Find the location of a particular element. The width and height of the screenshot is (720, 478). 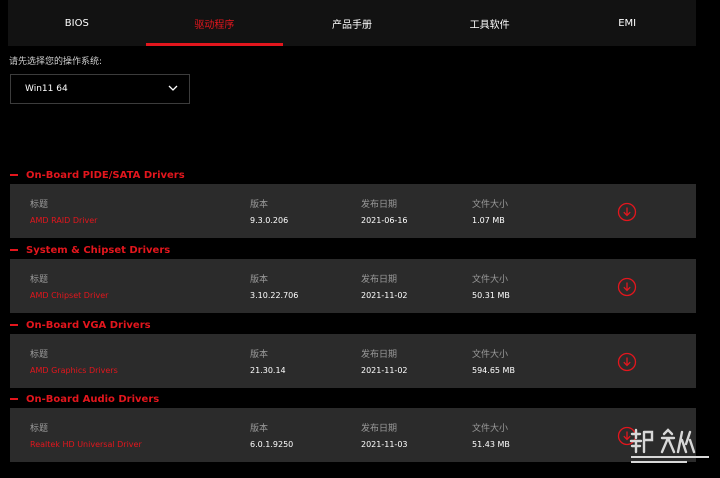

tab-manual: 产品手册 is located at coordinates (352, 23).